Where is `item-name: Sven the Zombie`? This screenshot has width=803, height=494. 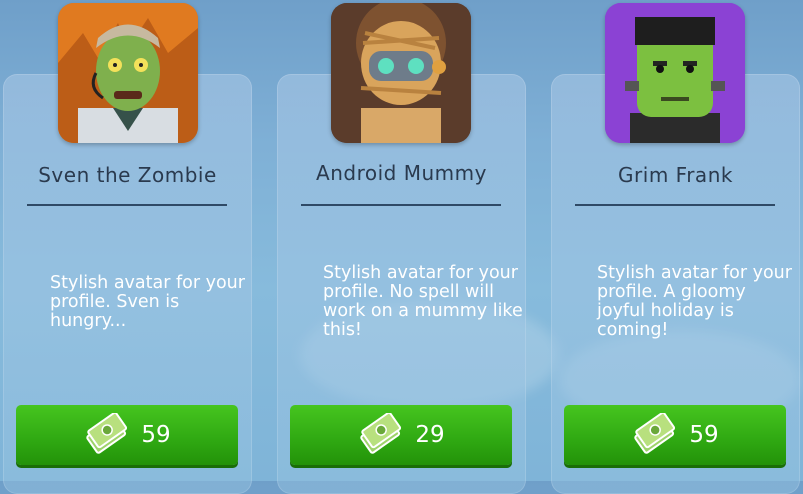 item-name: Sven the Zombie is located at coordinates (127, 175).